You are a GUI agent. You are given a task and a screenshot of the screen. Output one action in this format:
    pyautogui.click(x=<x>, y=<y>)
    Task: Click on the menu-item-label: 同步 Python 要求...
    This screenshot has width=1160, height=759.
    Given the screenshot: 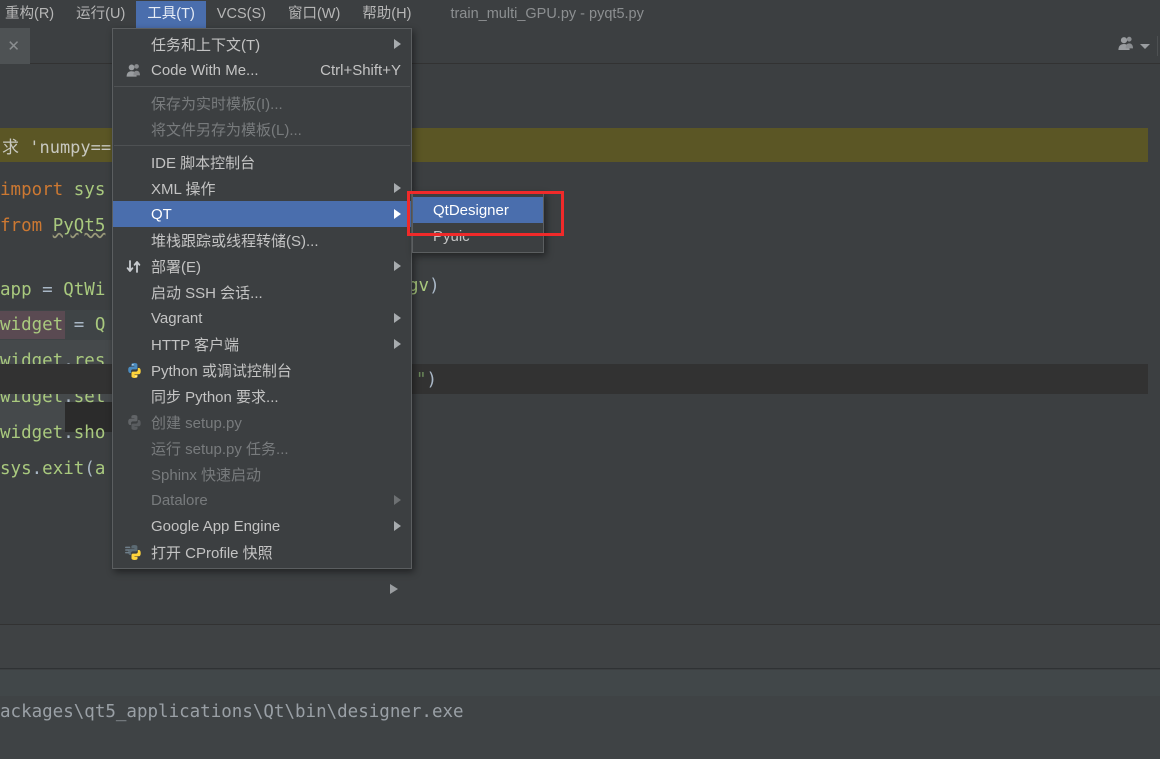 What is the action you would take?
    pyautogui.click(x=215, y=397)
    